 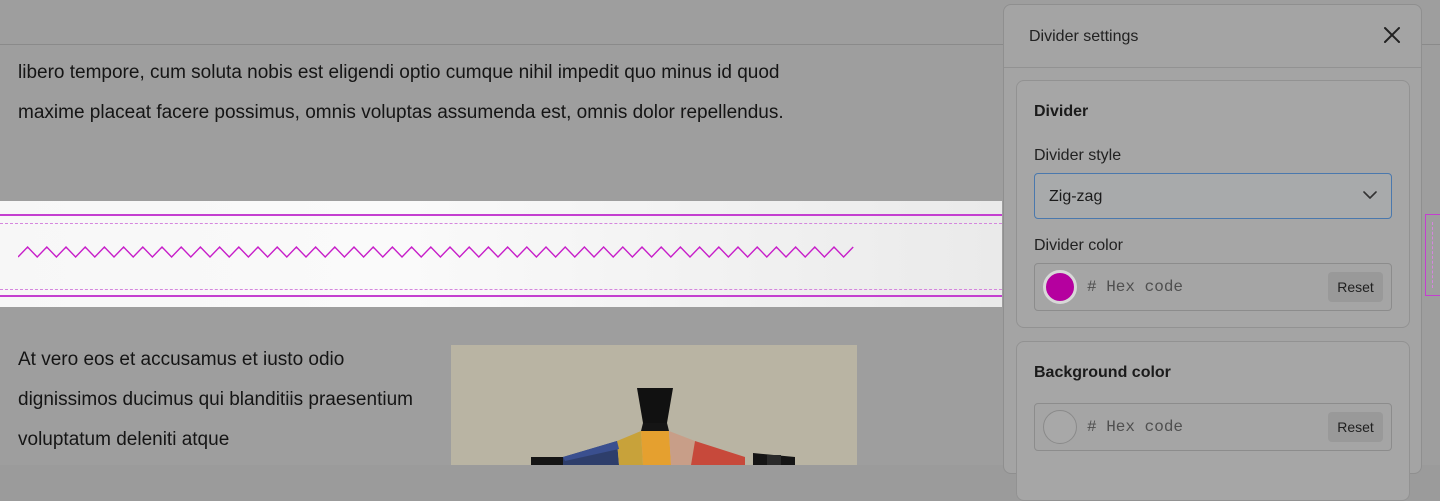 I want to click on panel-title: Divider settings, so click(x=1084, y=36).